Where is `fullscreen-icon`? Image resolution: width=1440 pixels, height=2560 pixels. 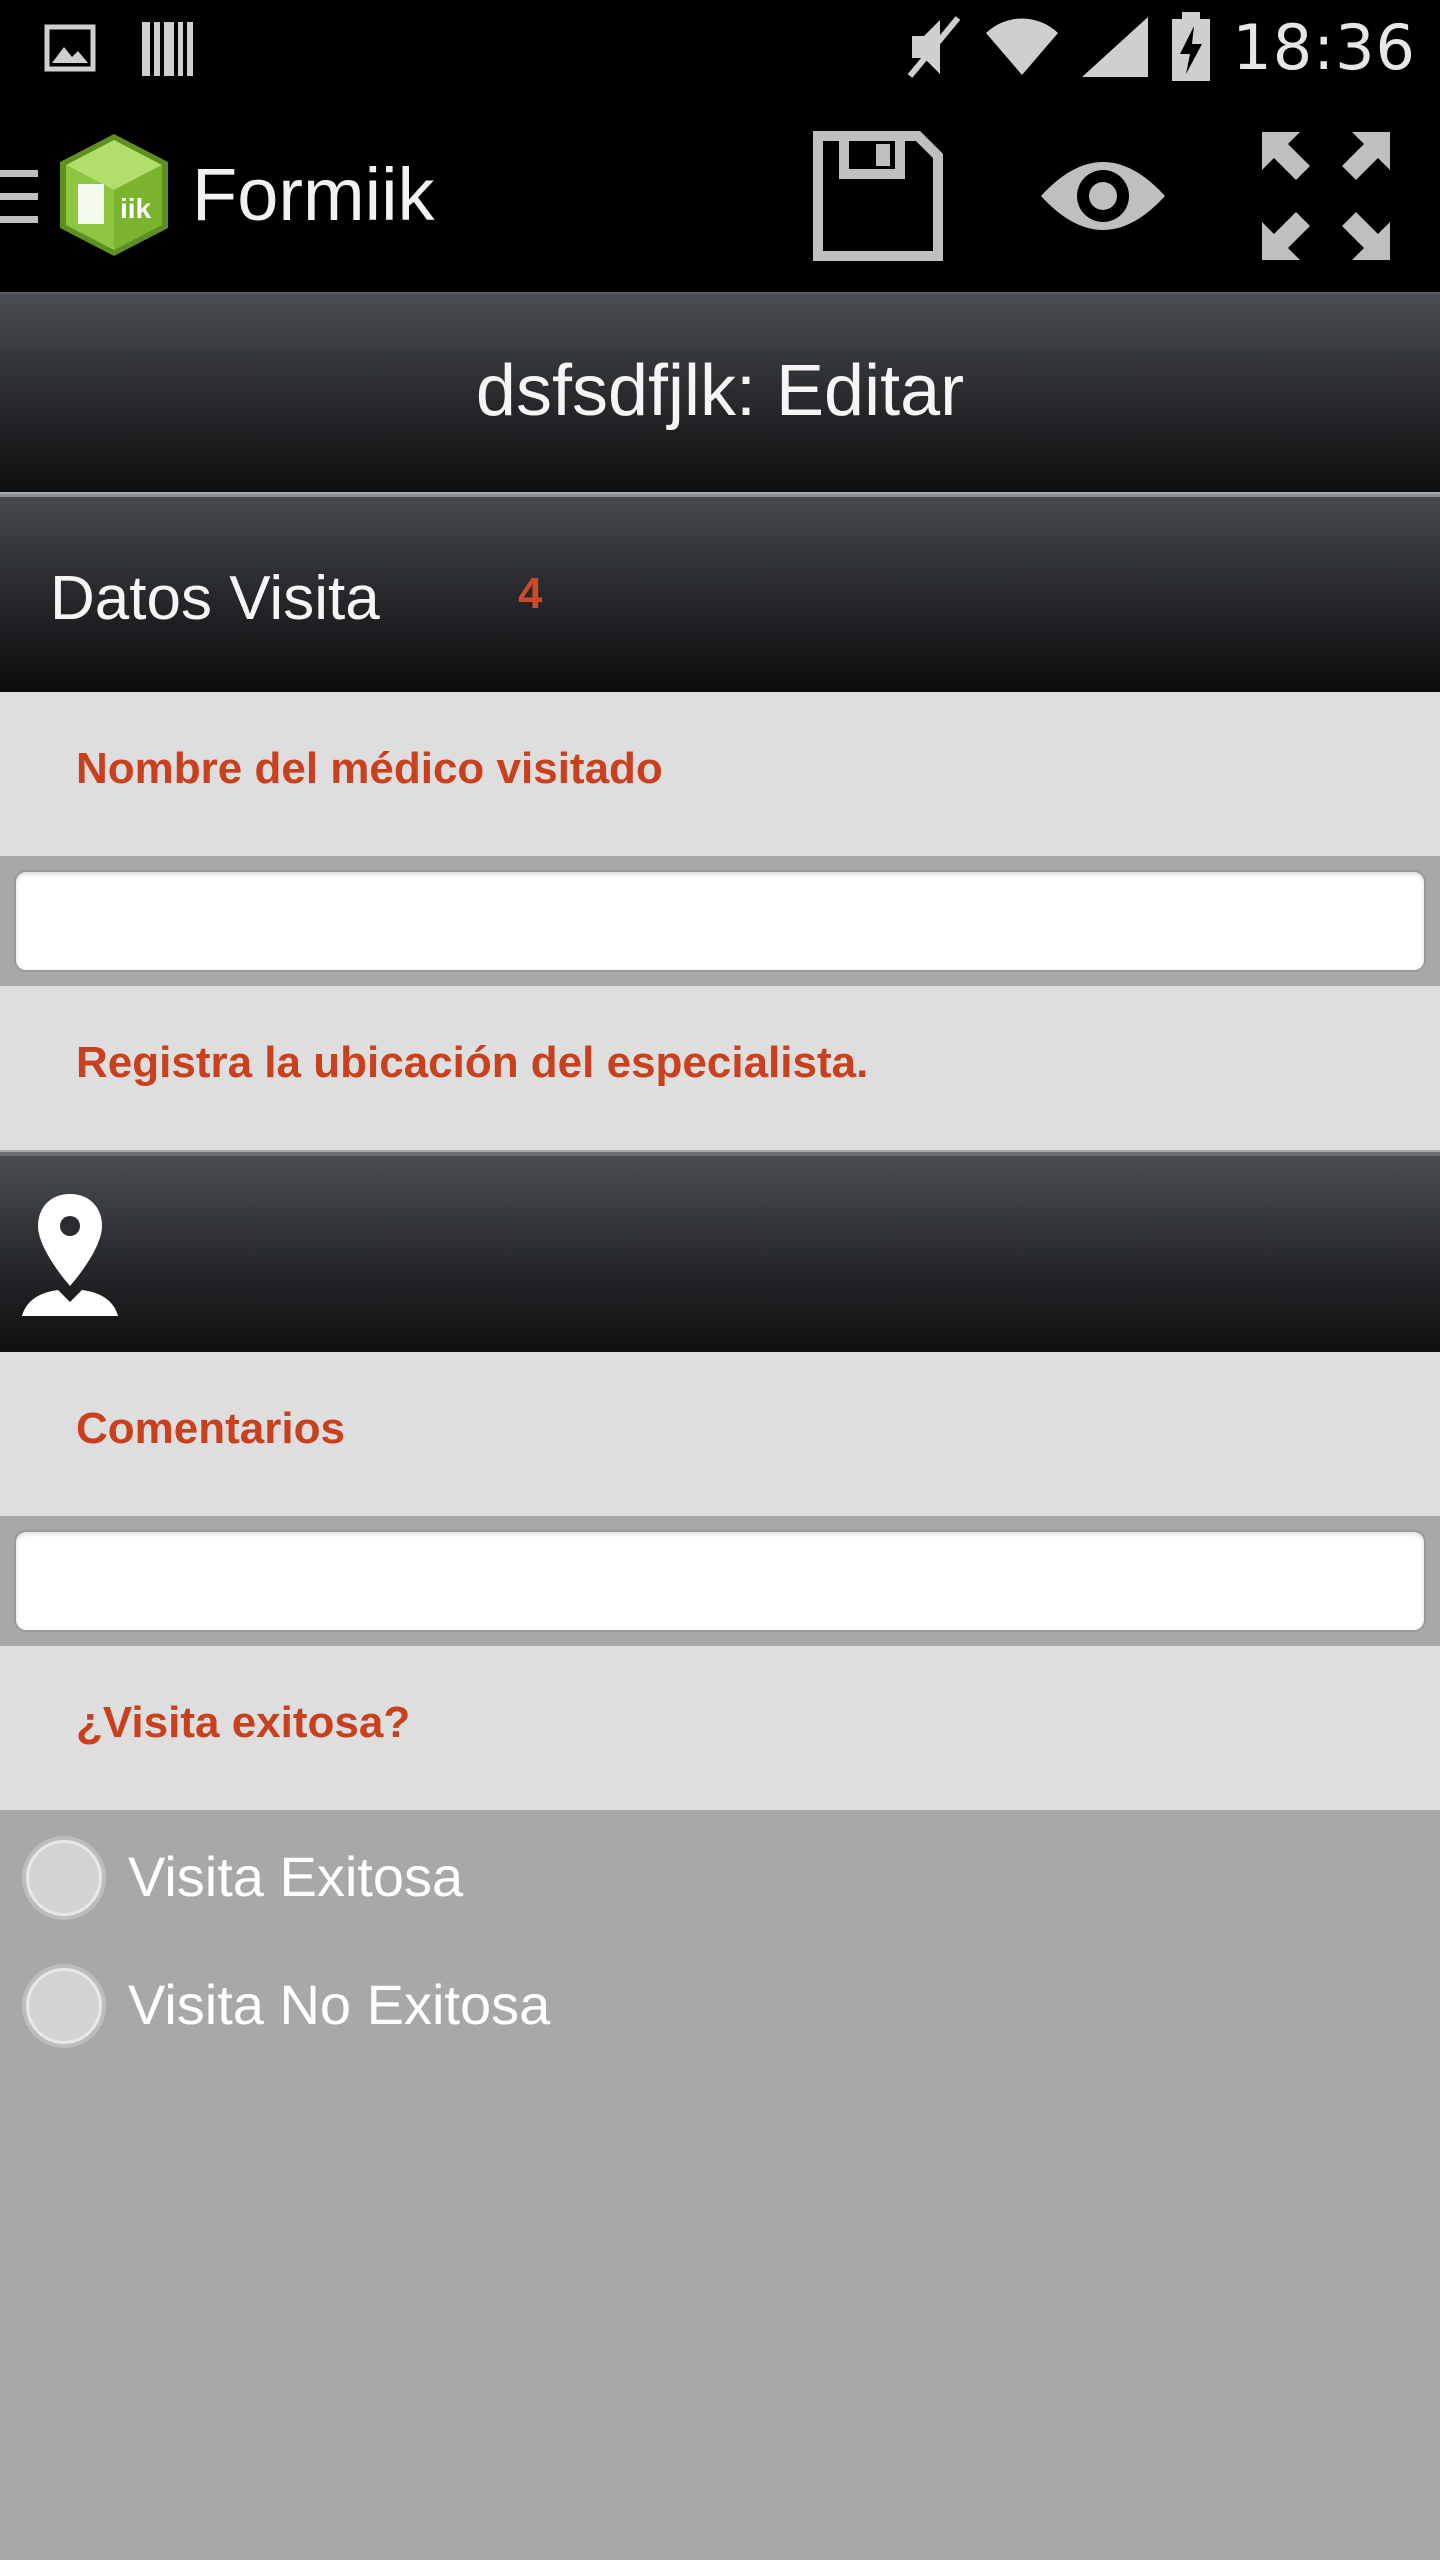
fullscreen-icon is located at coordinates (1326, 196).